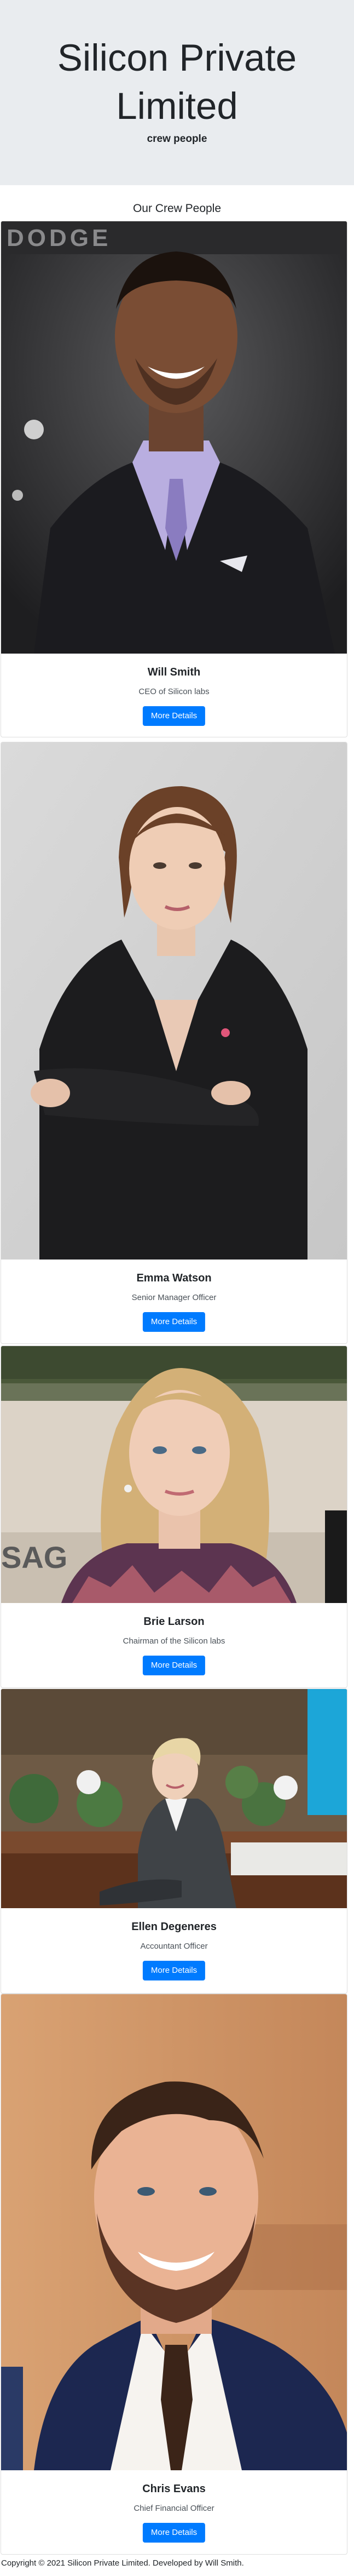  What do you see at coordinates (174, 2508) in the screenshot?
I see `crew-role: Chief Financial Officer` at bounding box center [174, 2508].